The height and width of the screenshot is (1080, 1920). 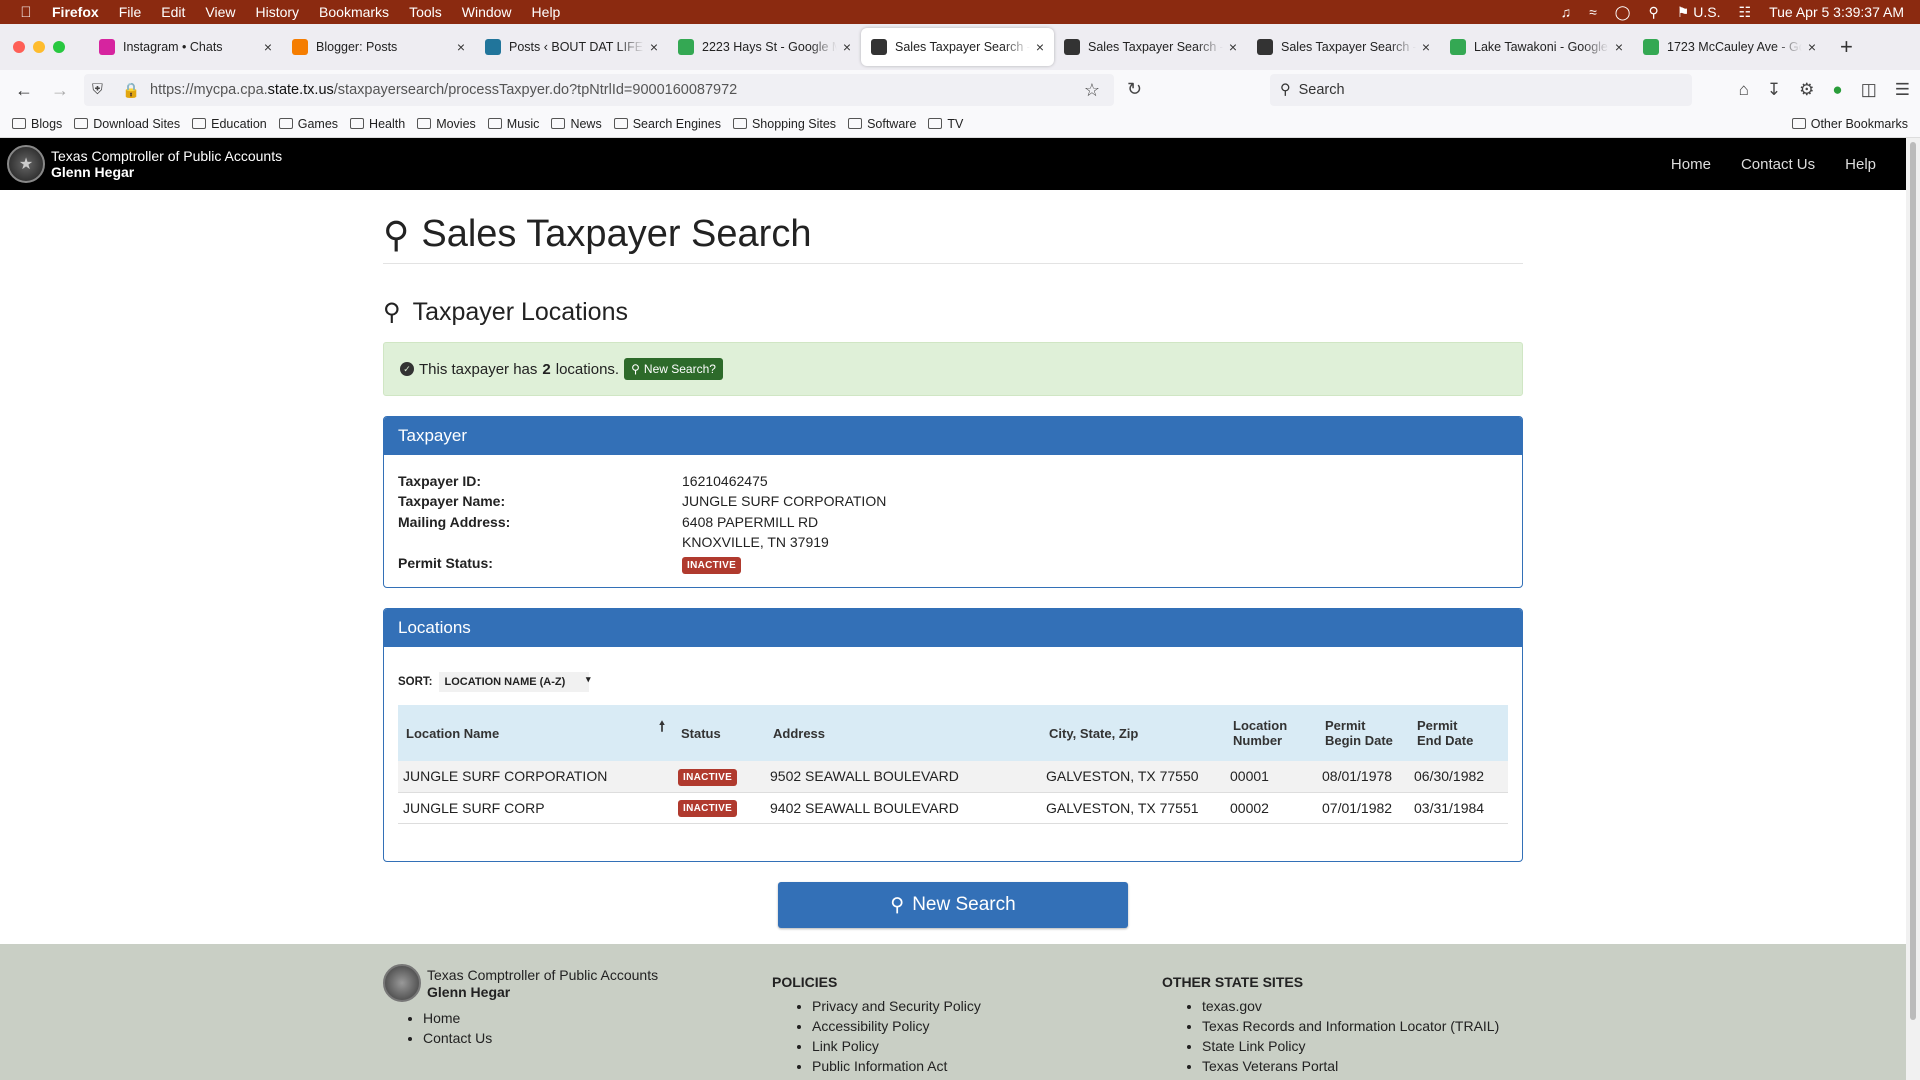 I want to click on nav-contact-link: Contact Us, so click(x=1778, y=164).